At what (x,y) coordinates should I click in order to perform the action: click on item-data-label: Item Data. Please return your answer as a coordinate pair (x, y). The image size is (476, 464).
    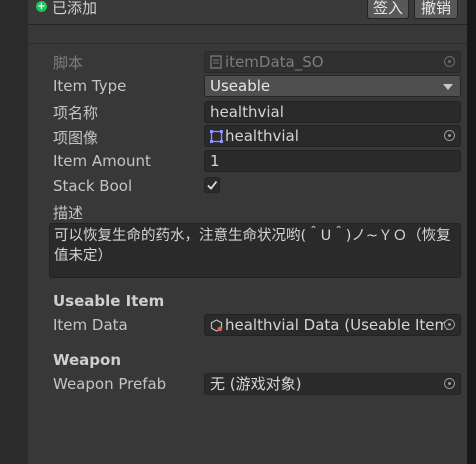
    Looking at the image, I should click on (90, 325).